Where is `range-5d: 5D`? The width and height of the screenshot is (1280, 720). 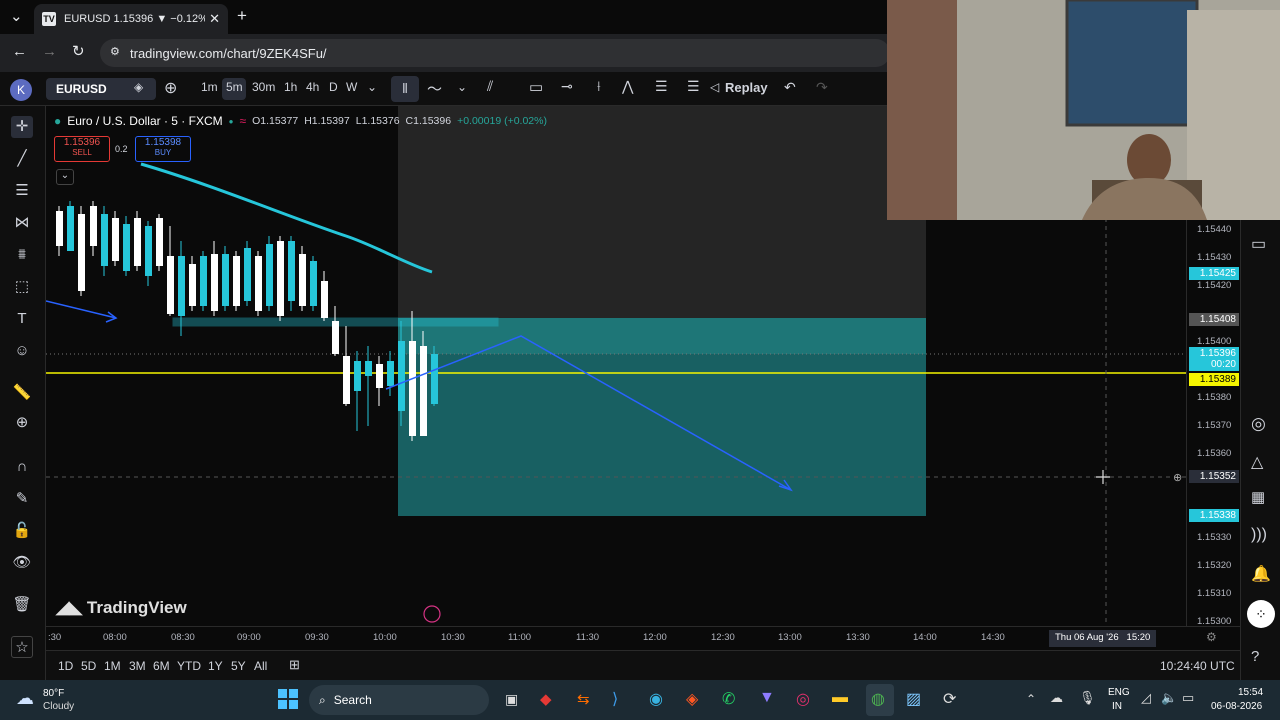
range-5d: 5D is located at coordinates (88, 666).